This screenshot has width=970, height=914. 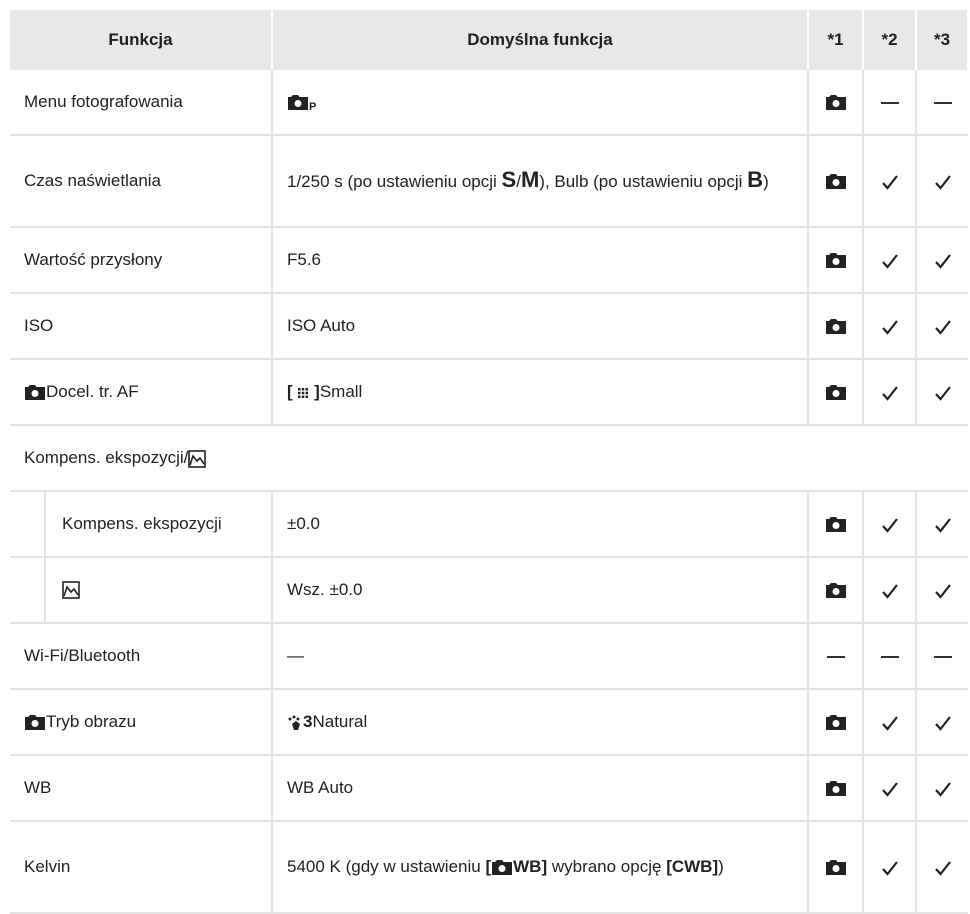 I want to click on row-label: Tryb obrazu, so click(x=141, y=722).